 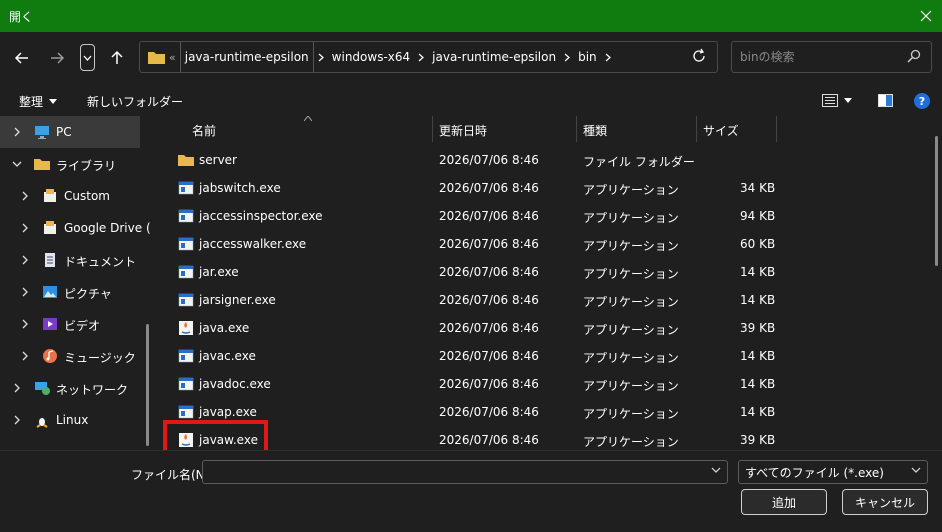 I want to click on close-button, so click(x=926, y=16).